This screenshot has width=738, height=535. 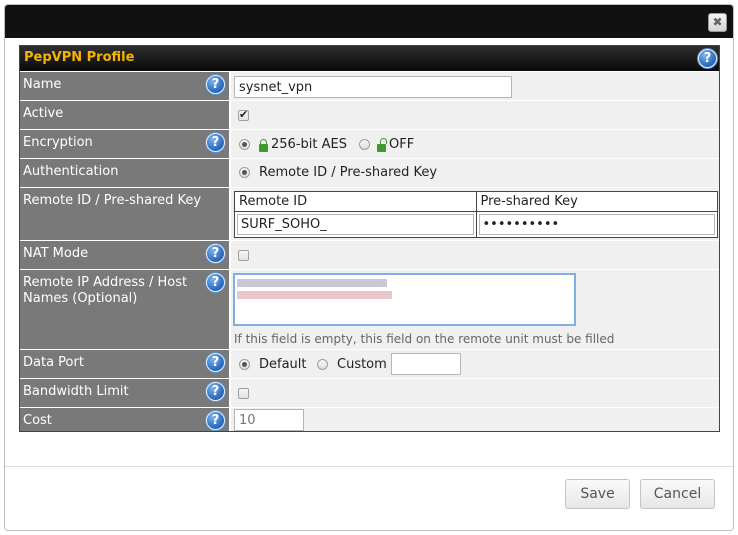 What do you see at coordinates (125, 115) in the screenshot?
I see `row-label: Active` at bounding box center [125, 115].